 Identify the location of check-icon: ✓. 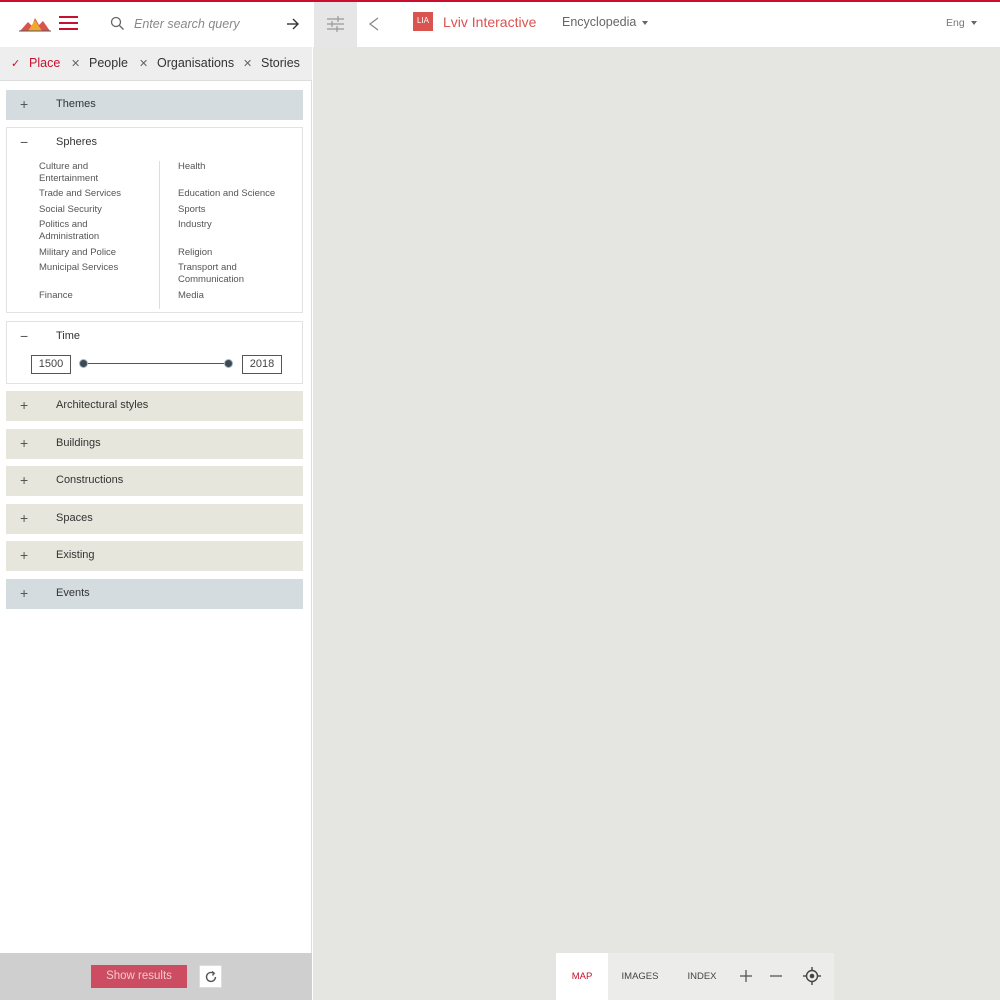
(16, 64).